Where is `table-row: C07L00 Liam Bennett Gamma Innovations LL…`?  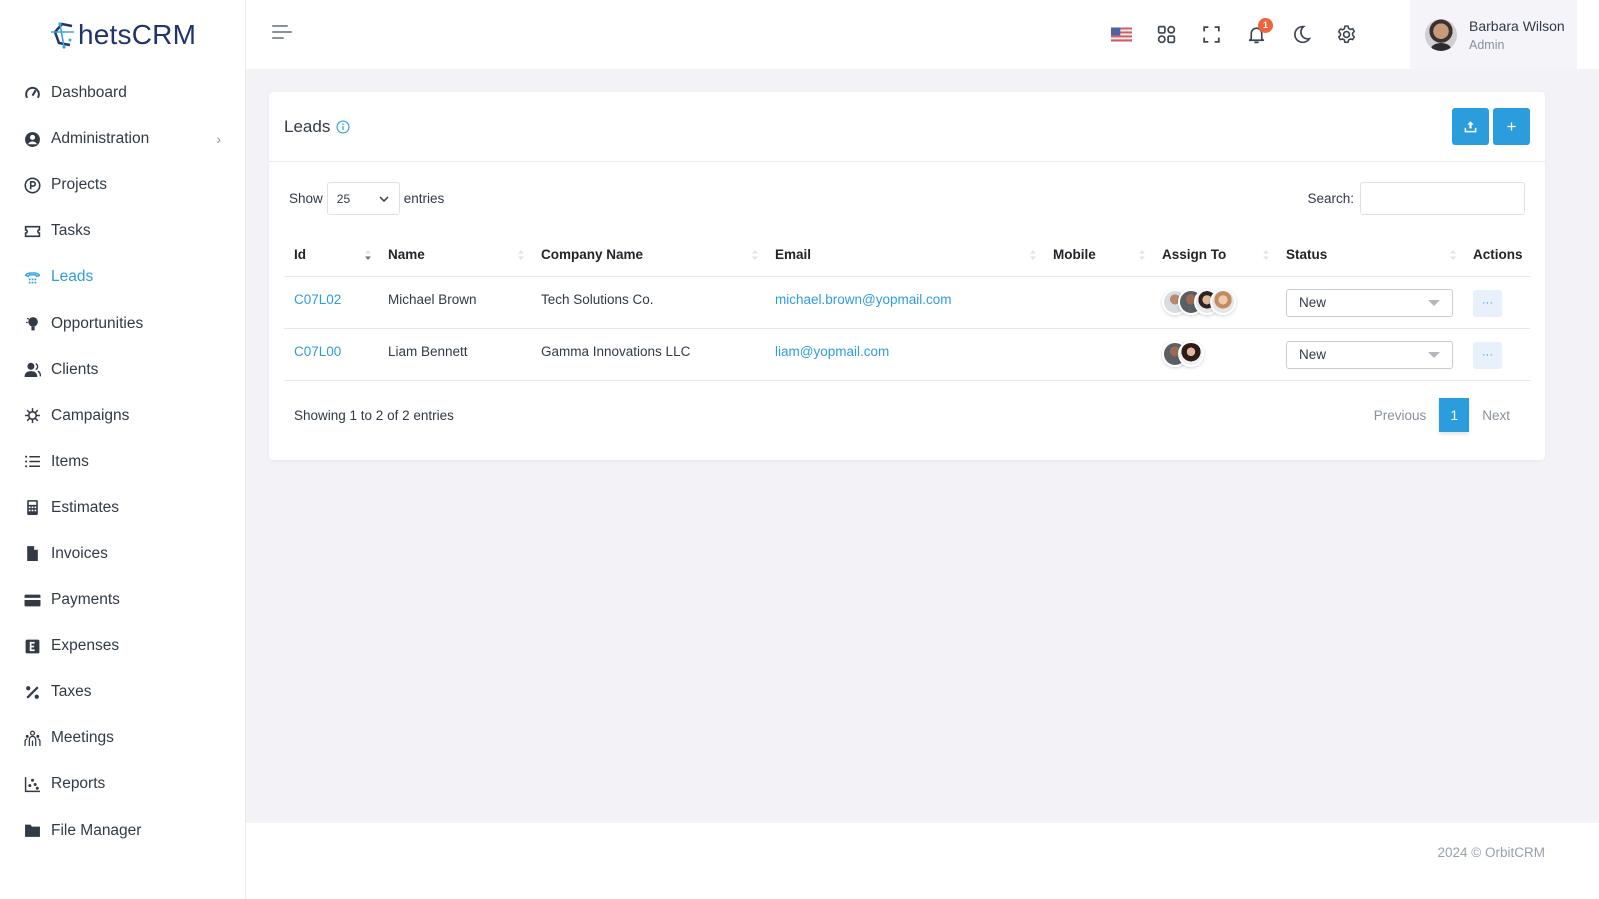 table-row: C07L00 Liam Bennett Gamma Innovations LL… is located at coordinates (907, 354).